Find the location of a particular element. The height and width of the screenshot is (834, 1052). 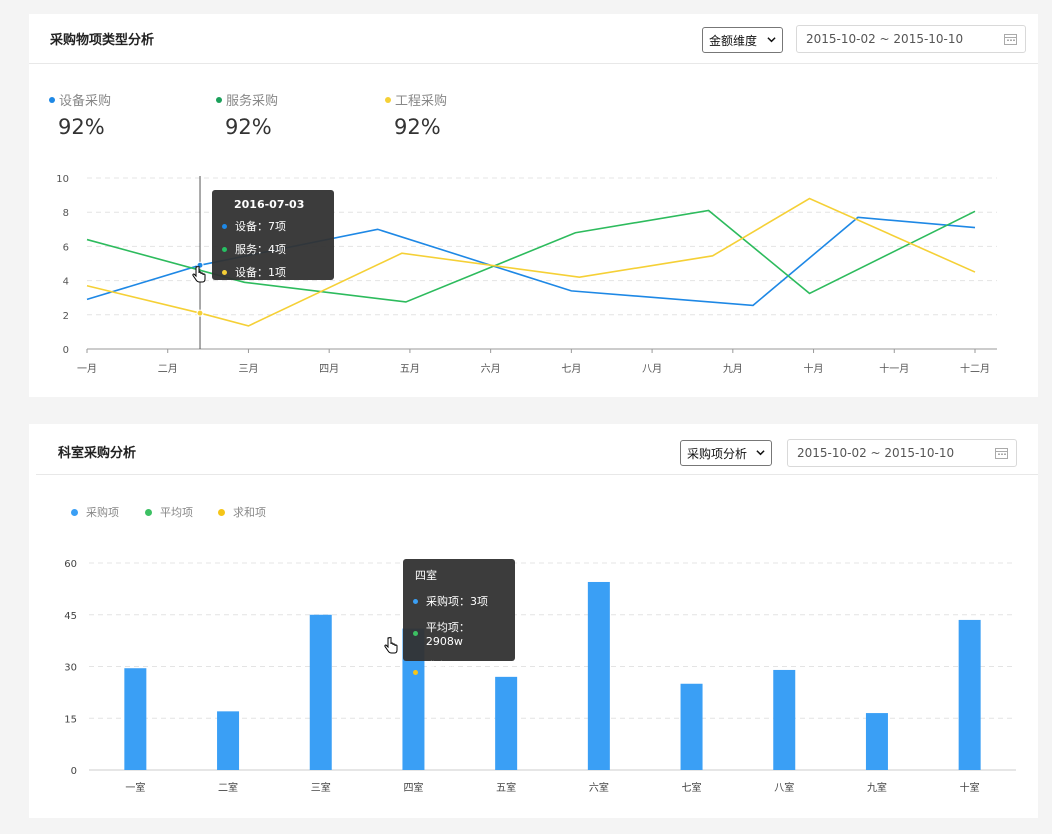

tooltip-row: 设备：1项 is located at coordinates (273, 272).